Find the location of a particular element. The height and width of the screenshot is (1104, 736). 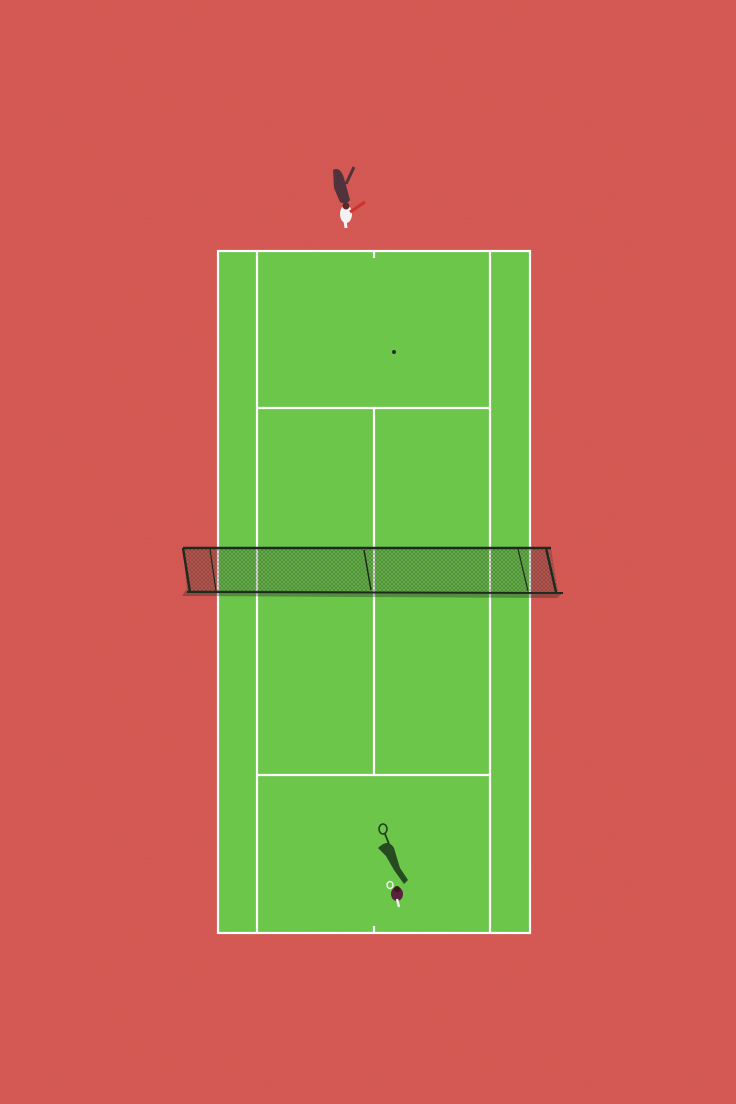

top-player-head is located at coordinates (346, 206).